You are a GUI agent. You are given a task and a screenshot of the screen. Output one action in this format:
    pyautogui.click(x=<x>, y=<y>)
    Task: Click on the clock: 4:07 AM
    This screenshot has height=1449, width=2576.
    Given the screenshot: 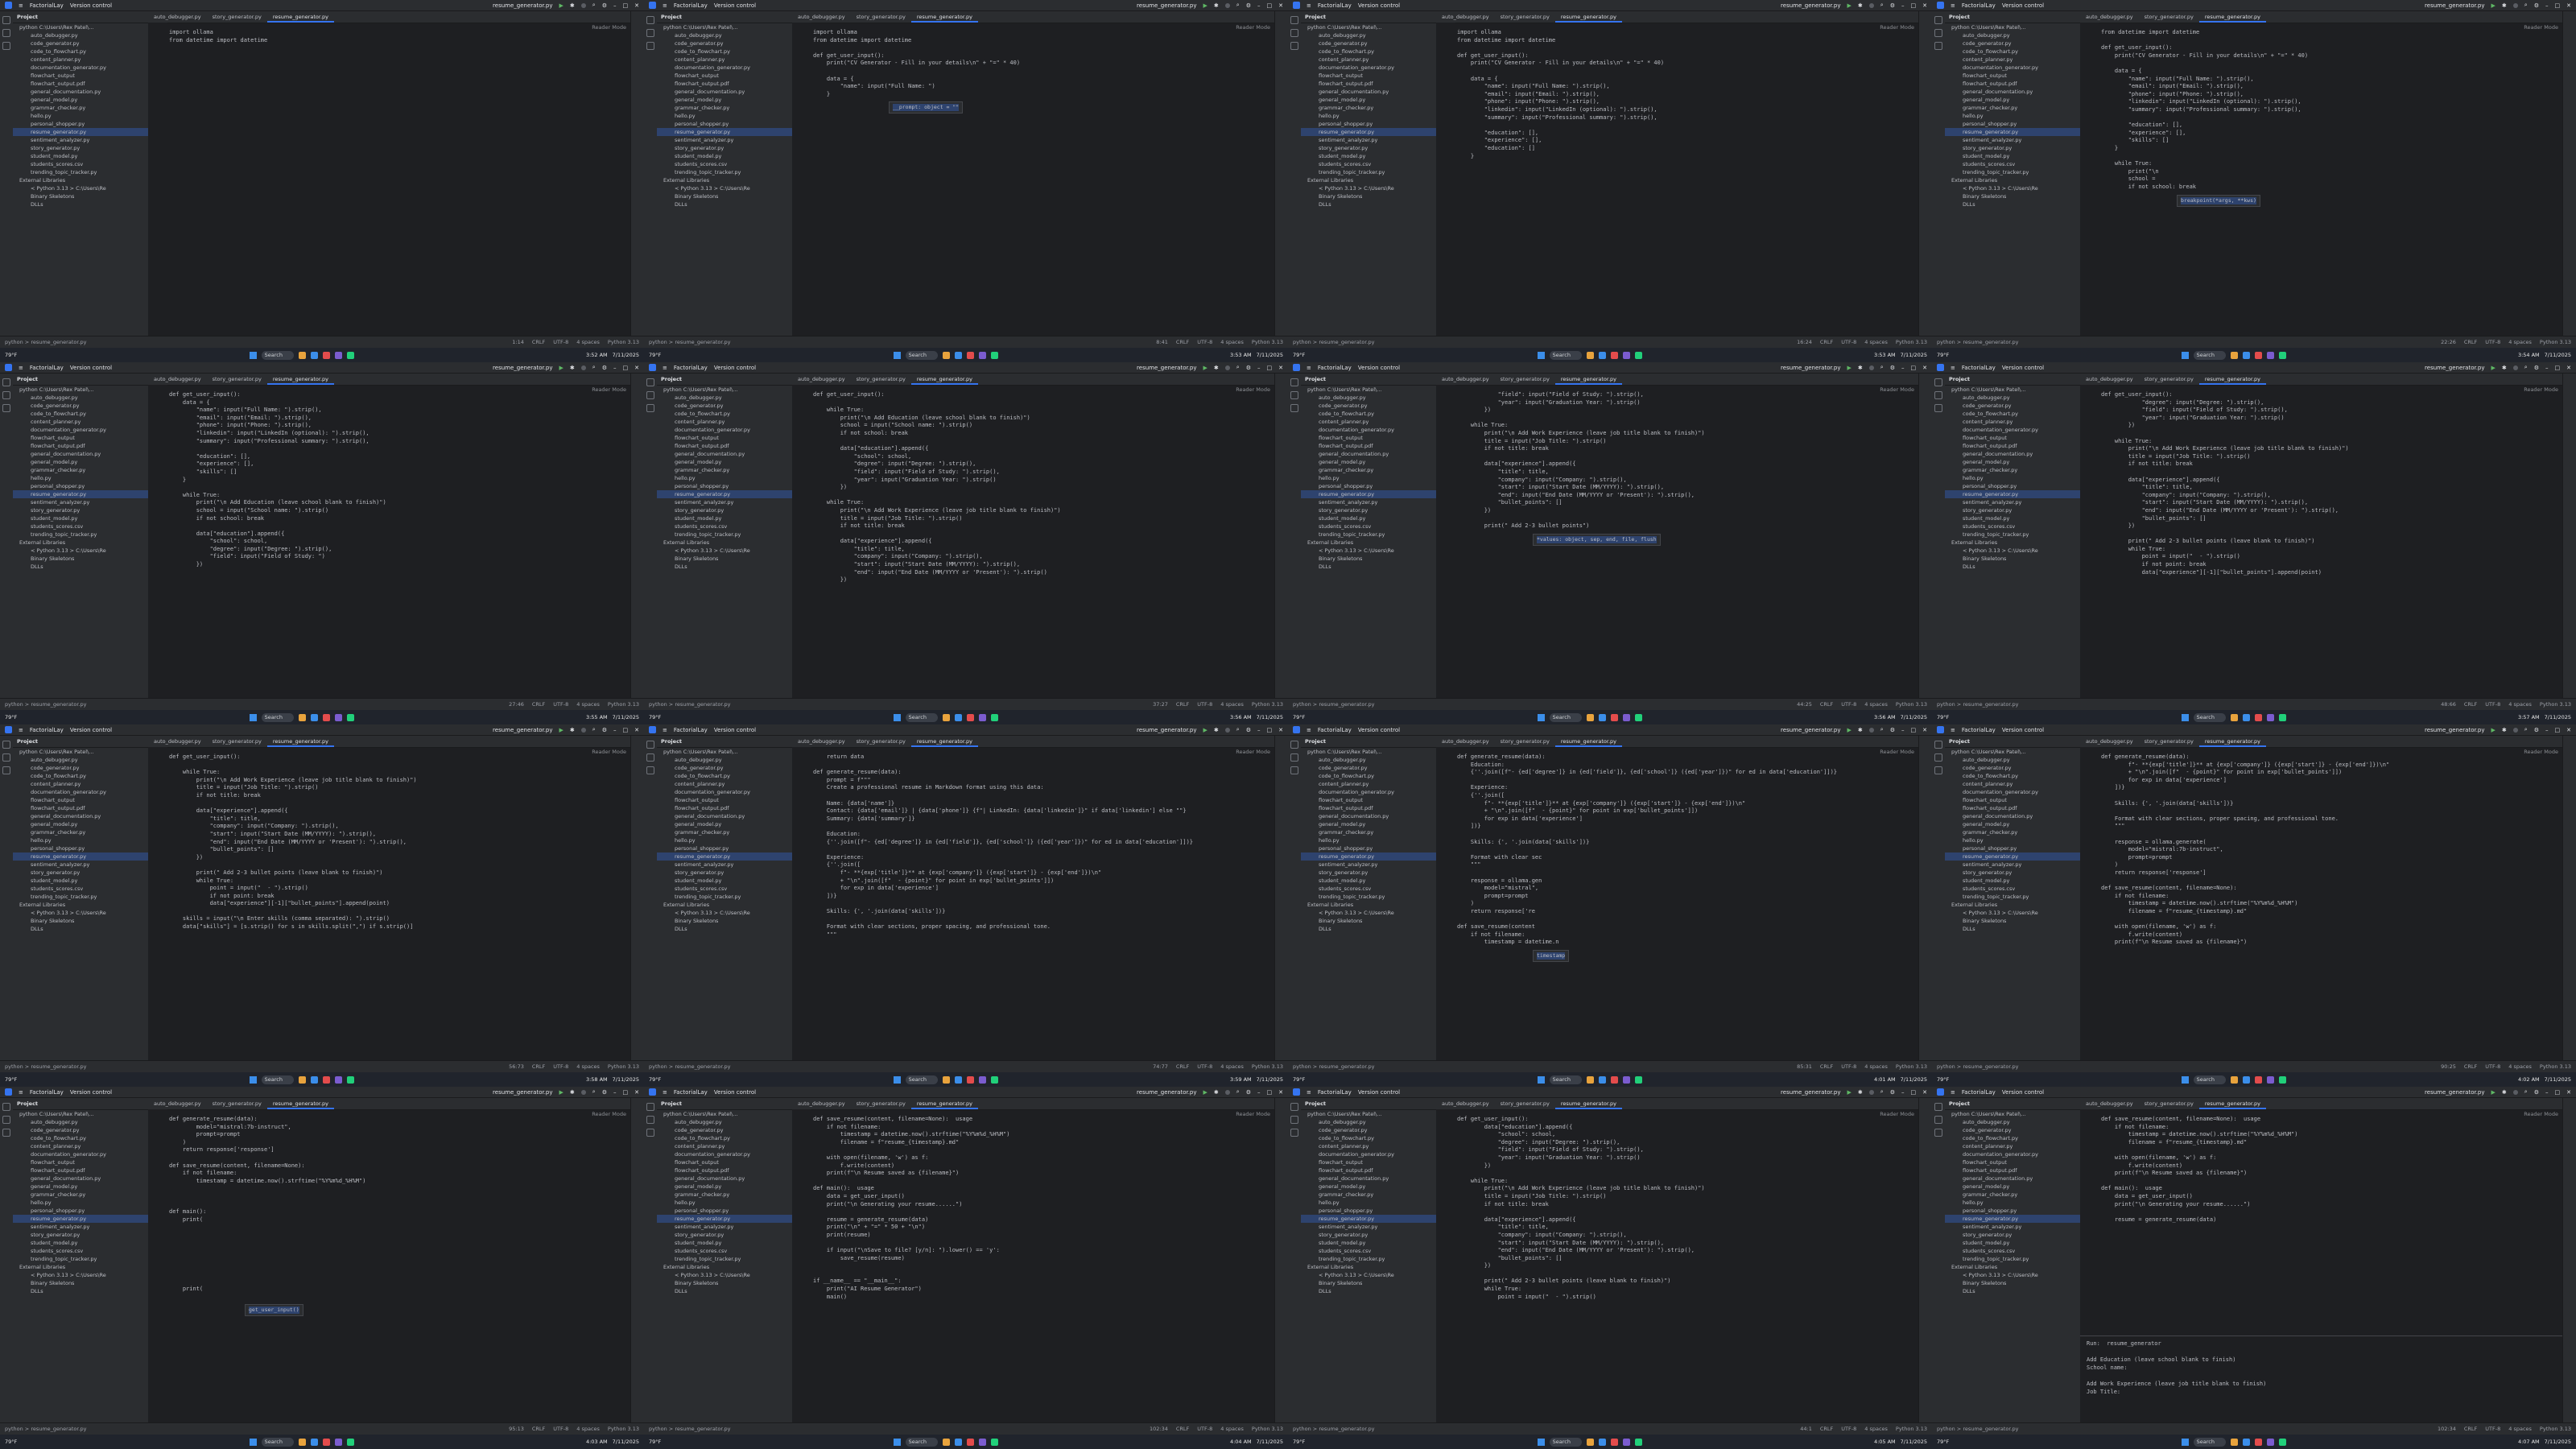 What is the action you would take?
    pyautogui.click(x=2529, y=1442)
    